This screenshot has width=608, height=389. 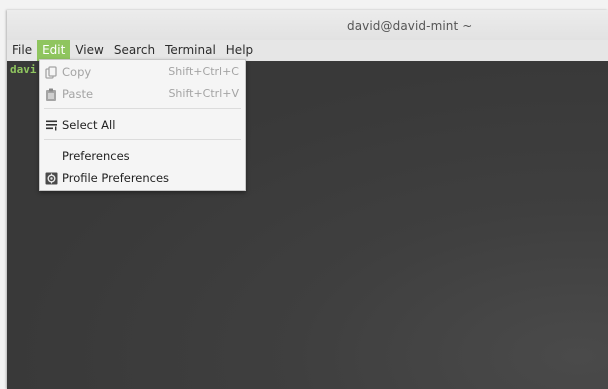 I want to click on terminal-prompt: davi, so click(x=23, y=69).